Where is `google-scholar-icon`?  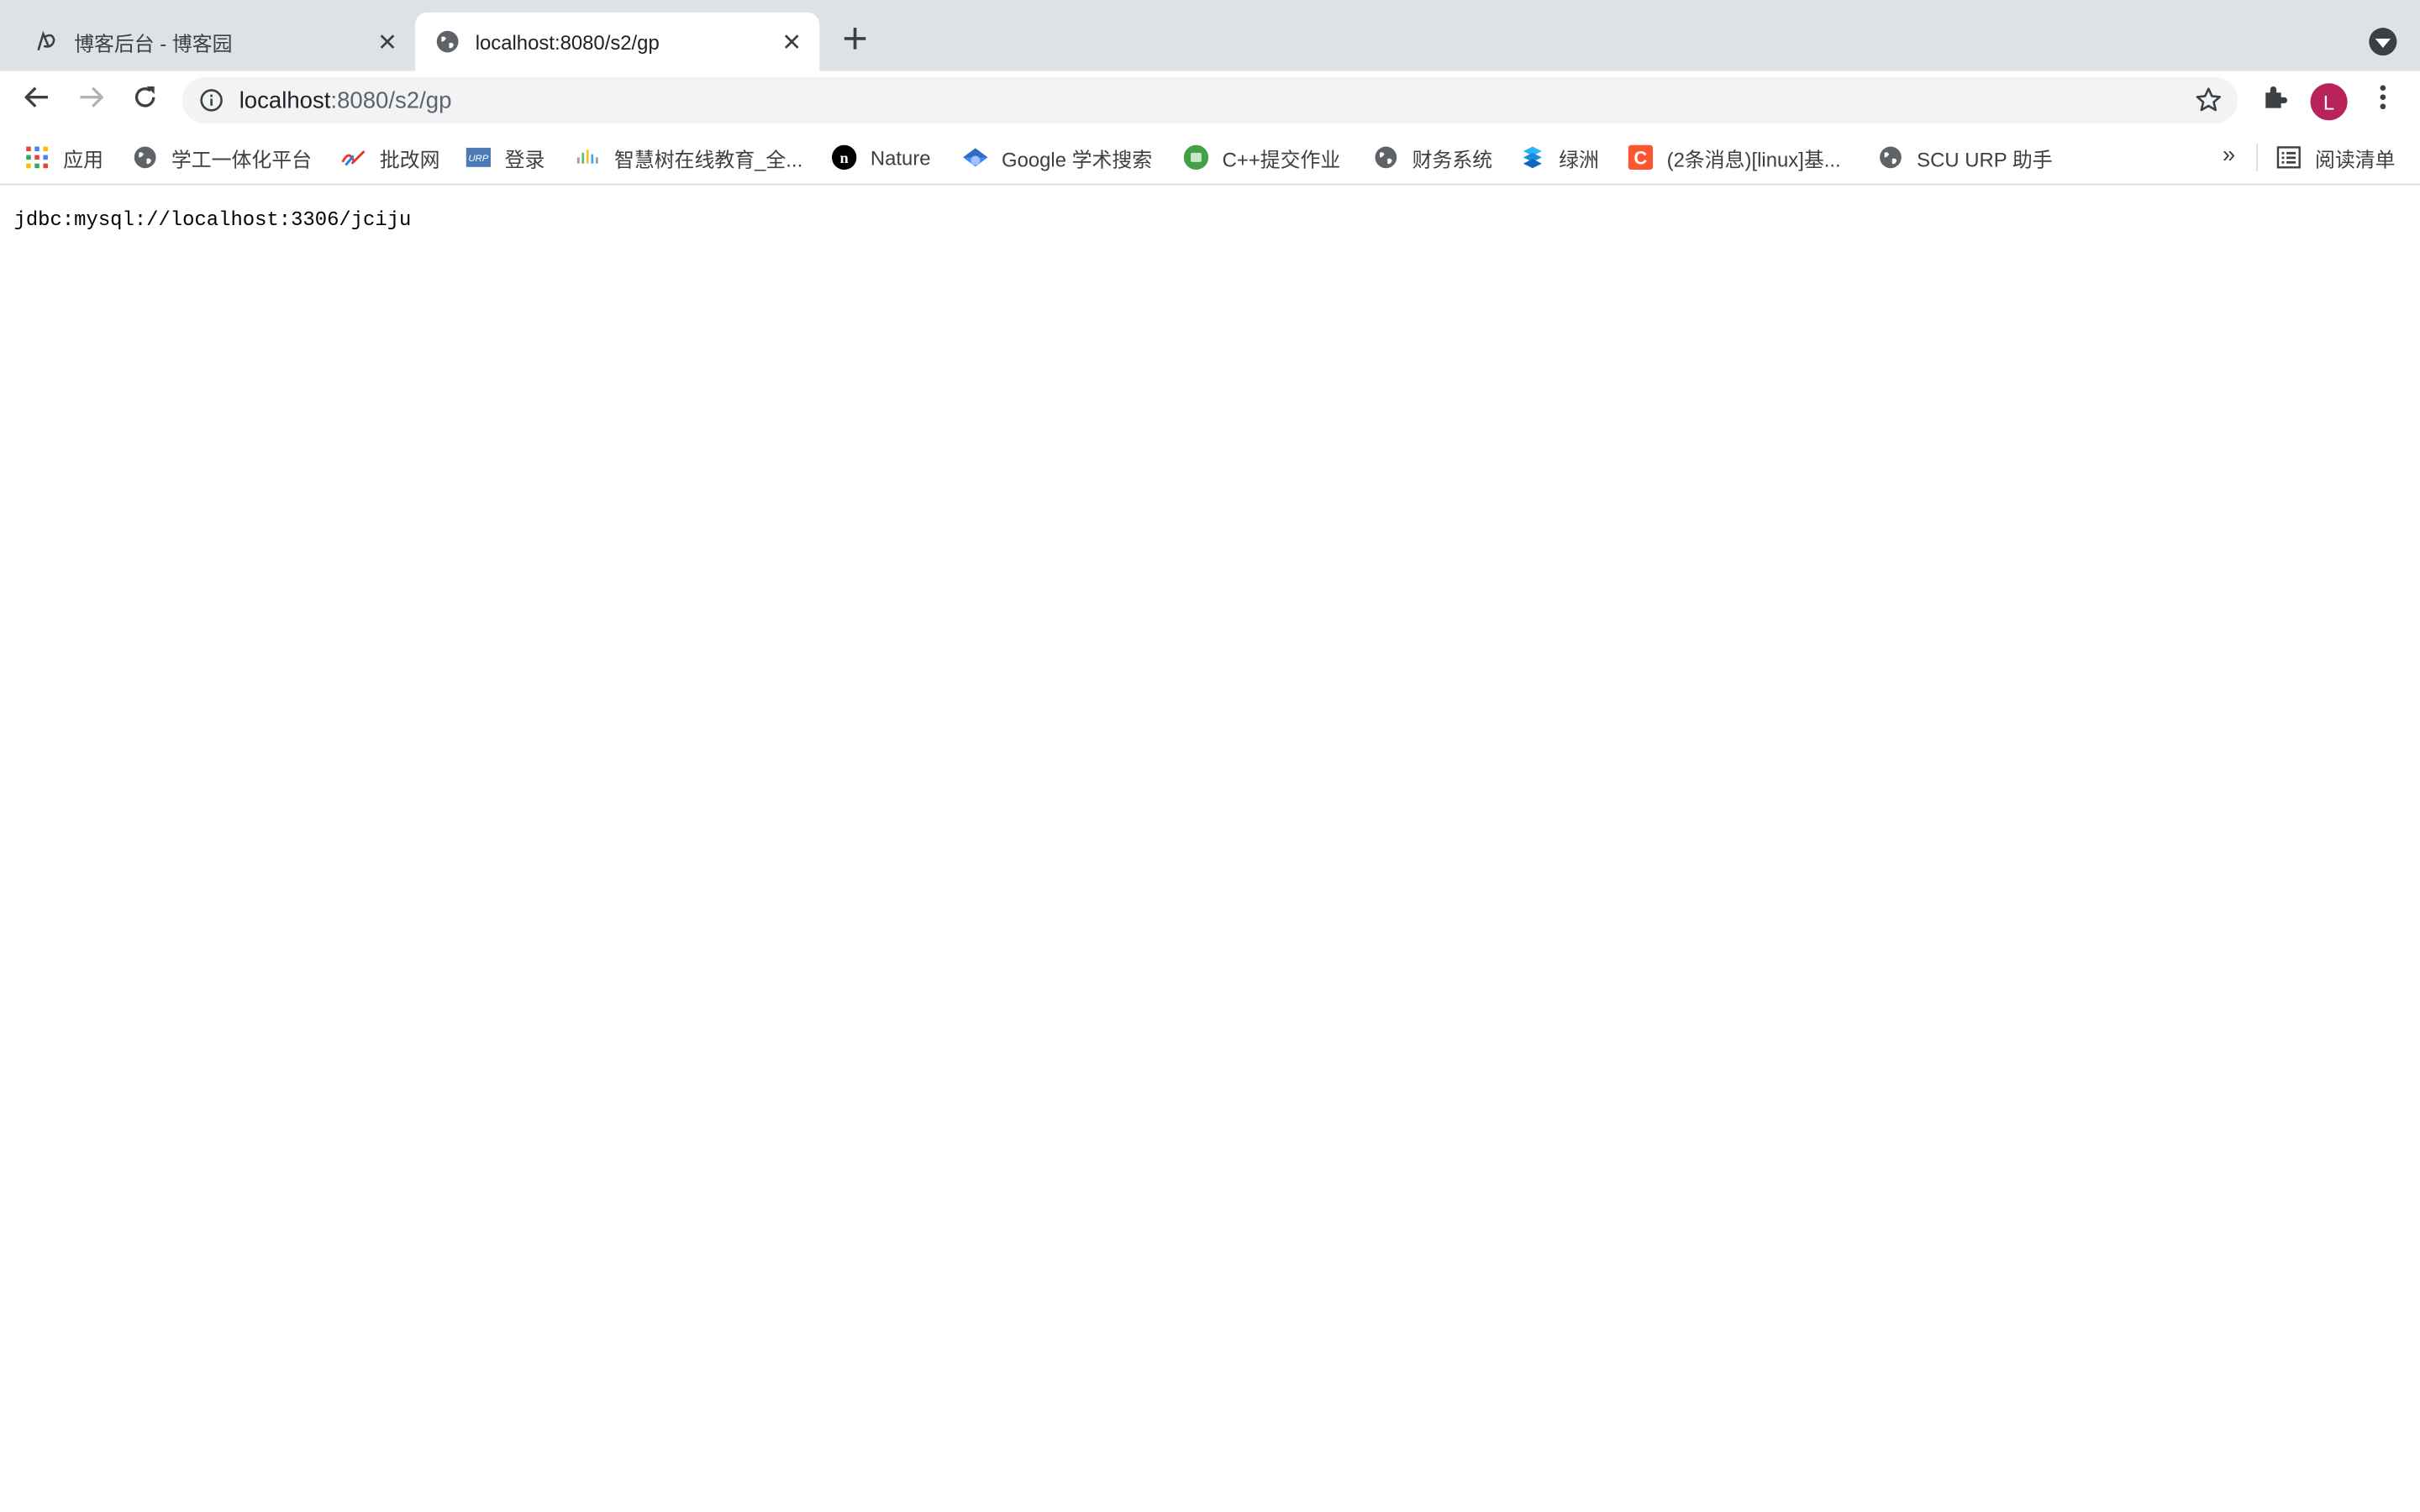
google-scholar-icon is located at coordinates (975, 157).